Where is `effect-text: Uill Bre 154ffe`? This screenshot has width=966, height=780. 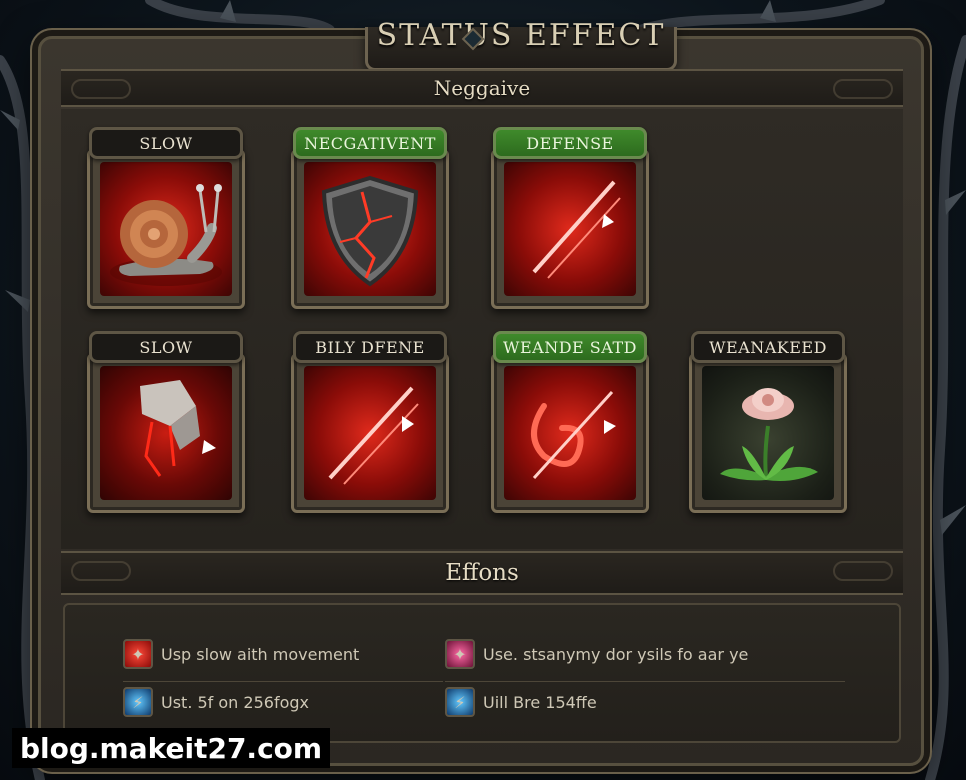
effect-text: Uill Bre 154ffe is located at coordinates (540, 702).